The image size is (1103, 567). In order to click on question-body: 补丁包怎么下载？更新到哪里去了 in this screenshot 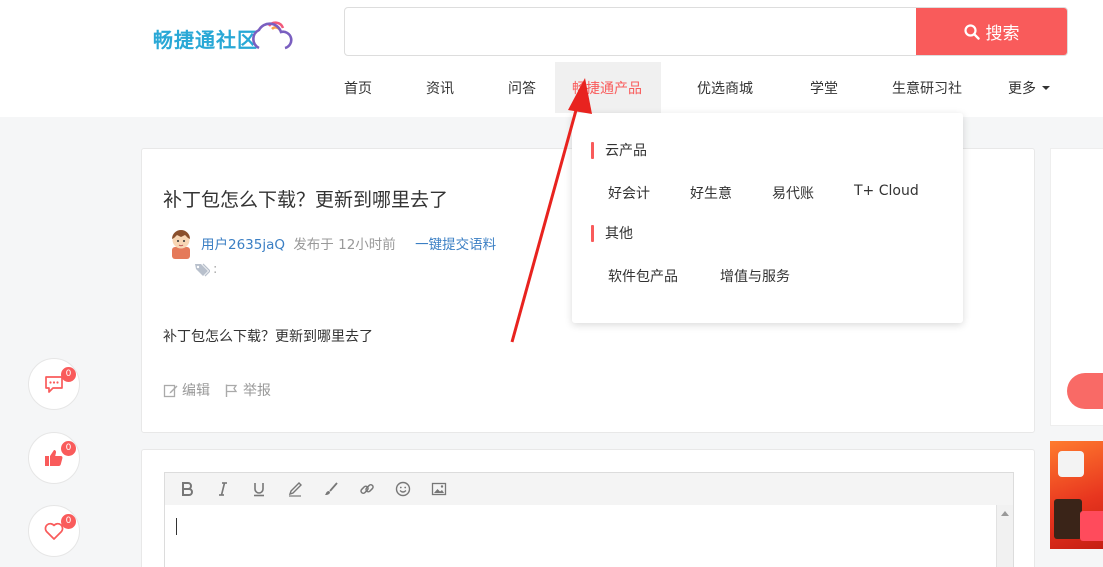, I will do `click(268, 337)`.